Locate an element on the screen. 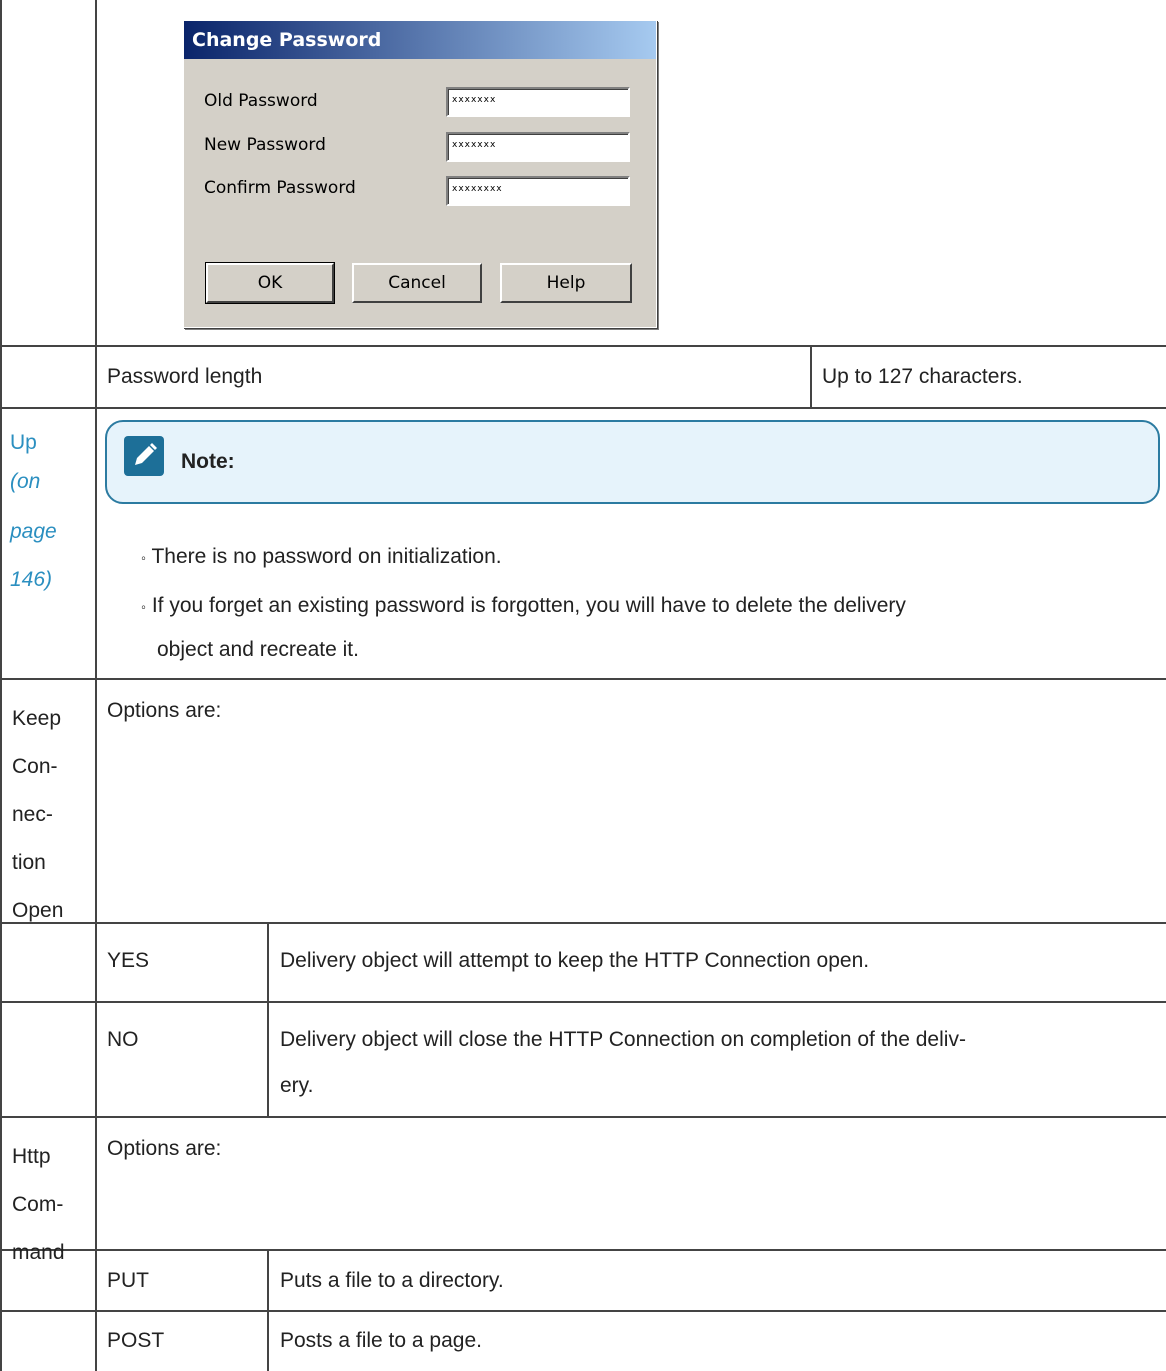 The height and width of the screenshot is (1371, 1166). name-line: Keep is located at coordinates (37, 718).